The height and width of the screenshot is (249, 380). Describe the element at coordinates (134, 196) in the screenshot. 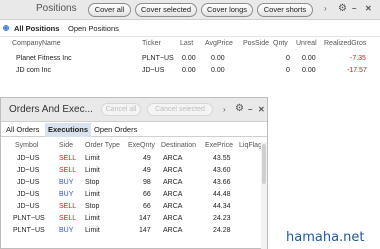

I see `table-row: JD~US BUY Limit 66 ARCA 44.48` at that location.